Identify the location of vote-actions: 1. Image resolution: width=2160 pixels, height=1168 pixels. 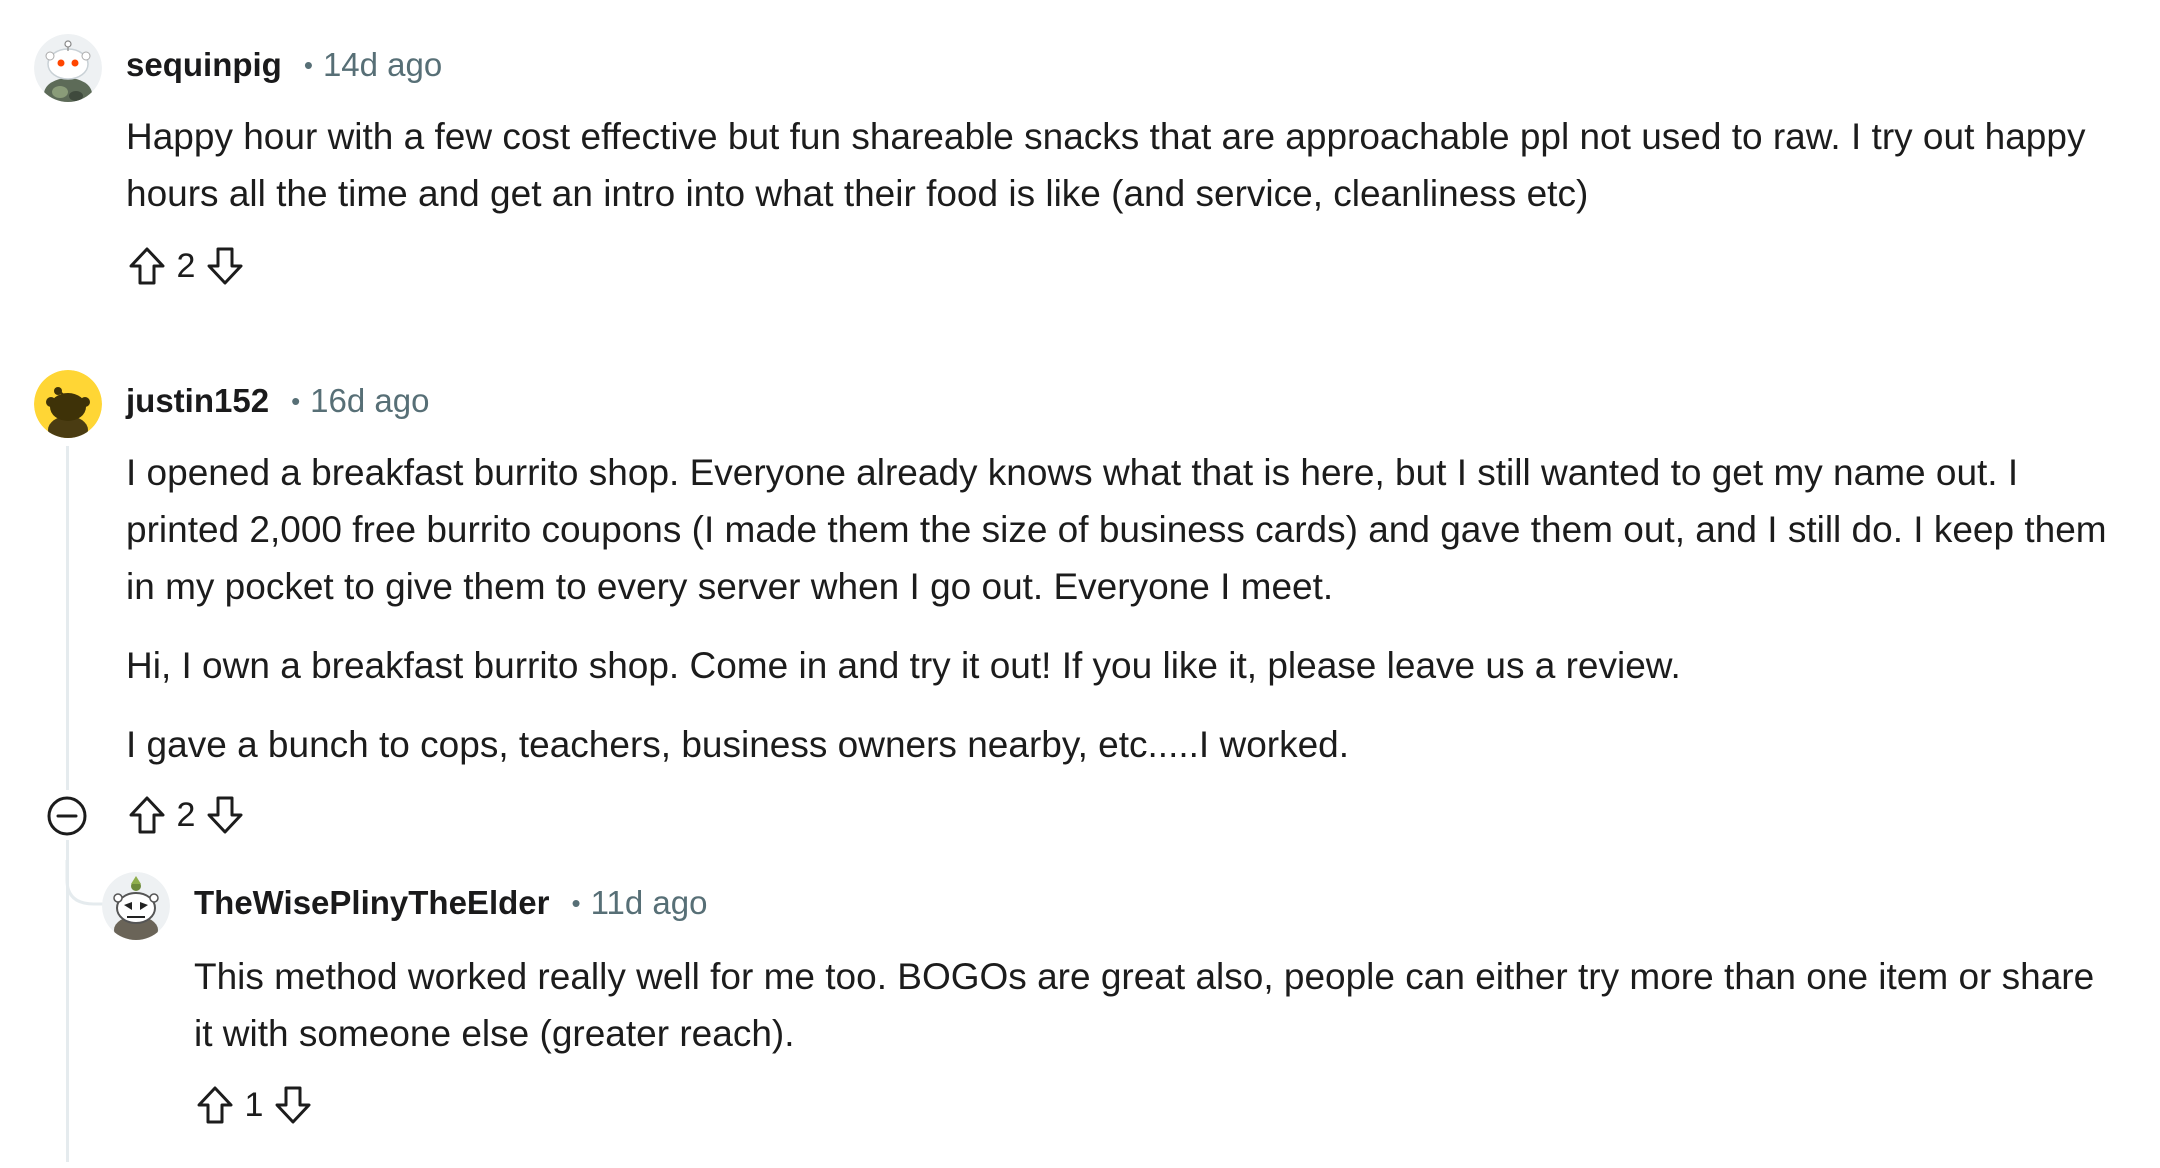
(254, 1105).